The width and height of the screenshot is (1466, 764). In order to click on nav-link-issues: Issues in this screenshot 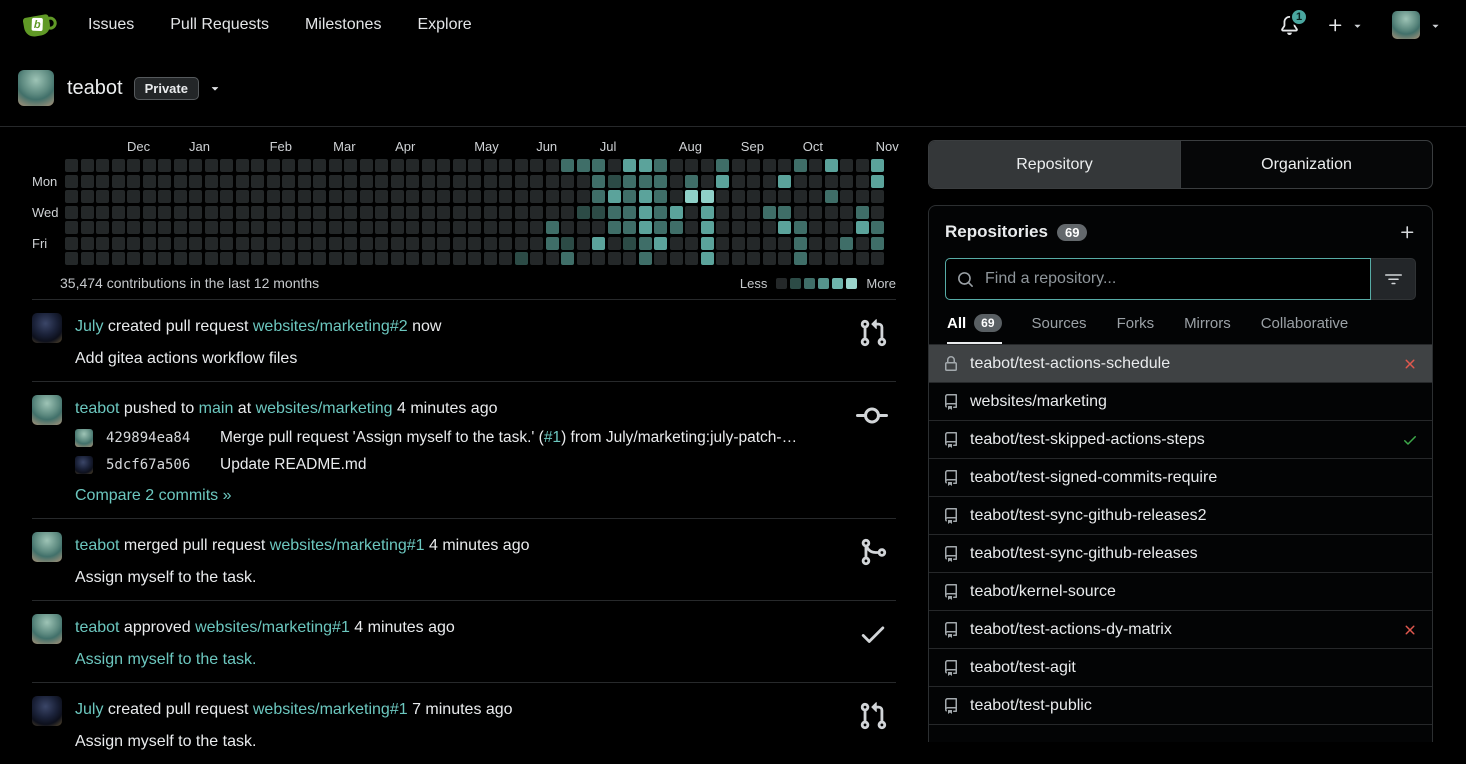, I will do `click(111, 25)`.